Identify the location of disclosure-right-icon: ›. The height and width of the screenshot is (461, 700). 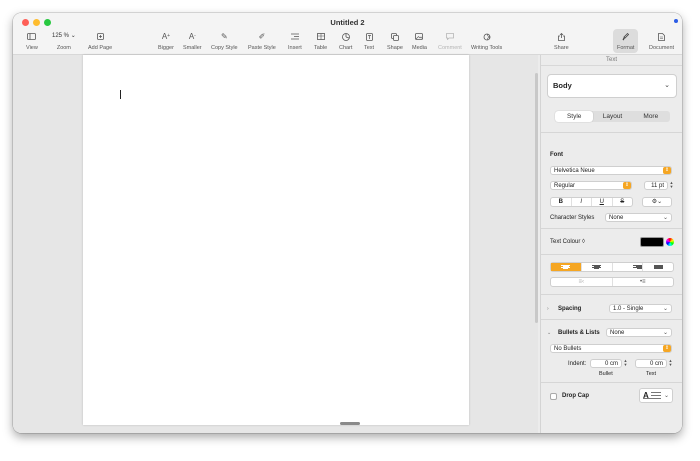
(548, 309).